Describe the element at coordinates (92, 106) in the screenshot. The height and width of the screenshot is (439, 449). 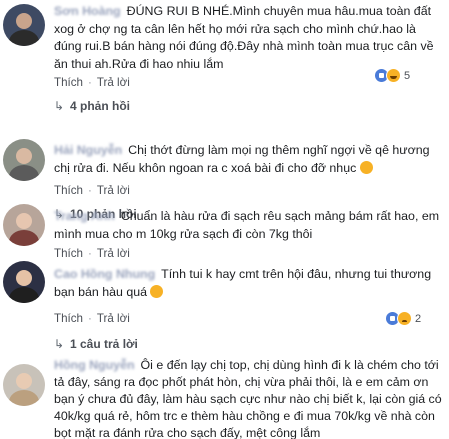
I see `view-replies: ↳ 4 phản hồi` at that location.